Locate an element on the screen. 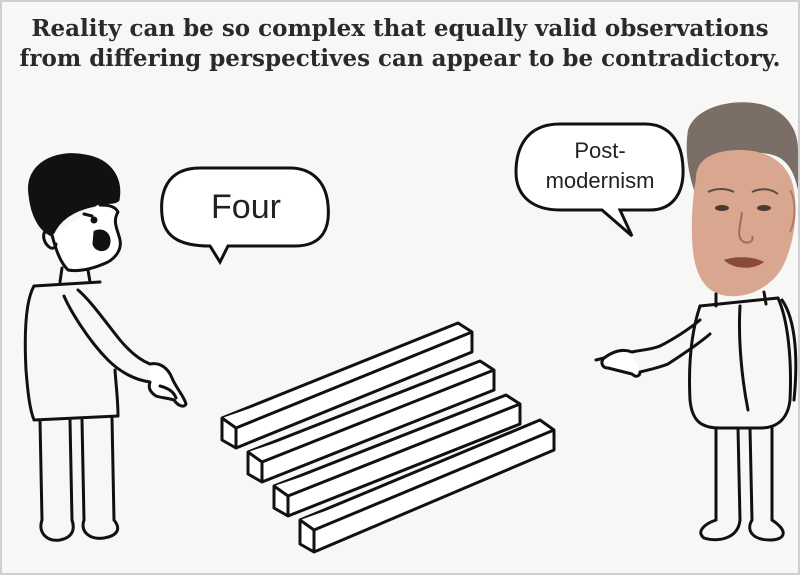 This screenshot has width=800, height=575. left-speech-bubble: Four is located at coordinates (245, 216).